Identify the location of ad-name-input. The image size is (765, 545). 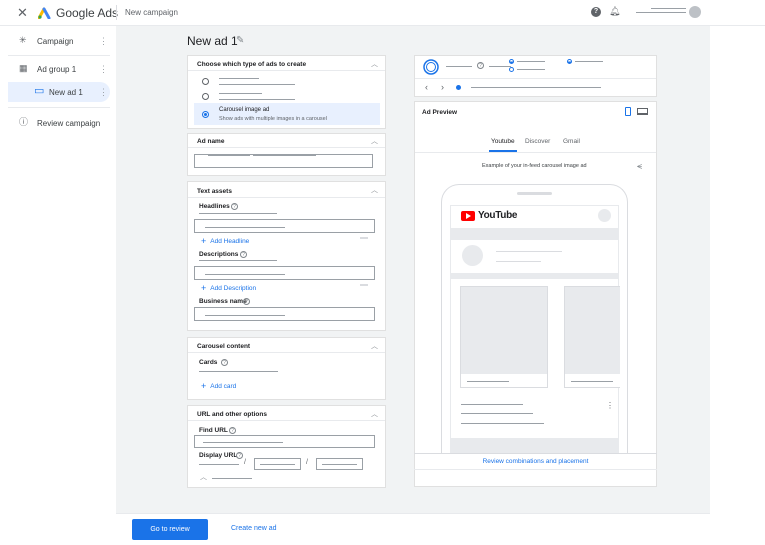
(283, 161).